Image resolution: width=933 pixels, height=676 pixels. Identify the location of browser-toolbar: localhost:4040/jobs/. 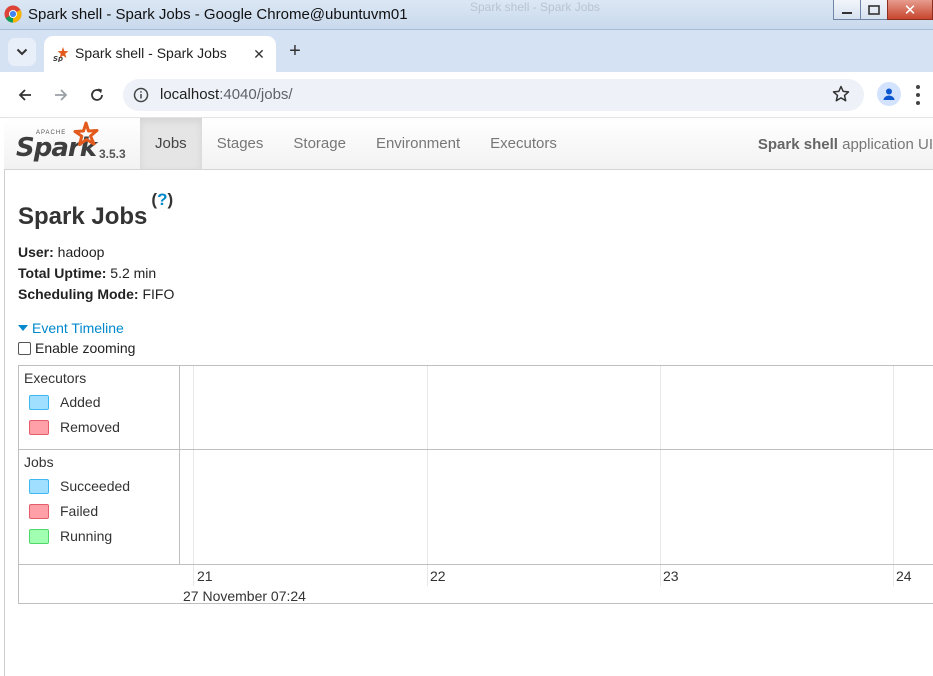
(466, 95).